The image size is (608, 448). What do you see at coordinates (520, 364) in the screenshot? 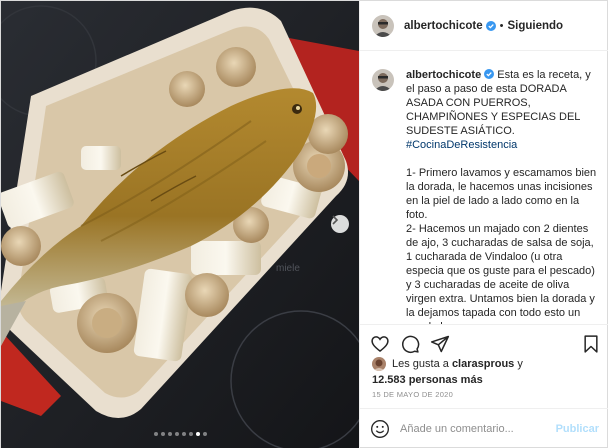
I see `likes-conjunction: y` at bounding box center [520, 364].